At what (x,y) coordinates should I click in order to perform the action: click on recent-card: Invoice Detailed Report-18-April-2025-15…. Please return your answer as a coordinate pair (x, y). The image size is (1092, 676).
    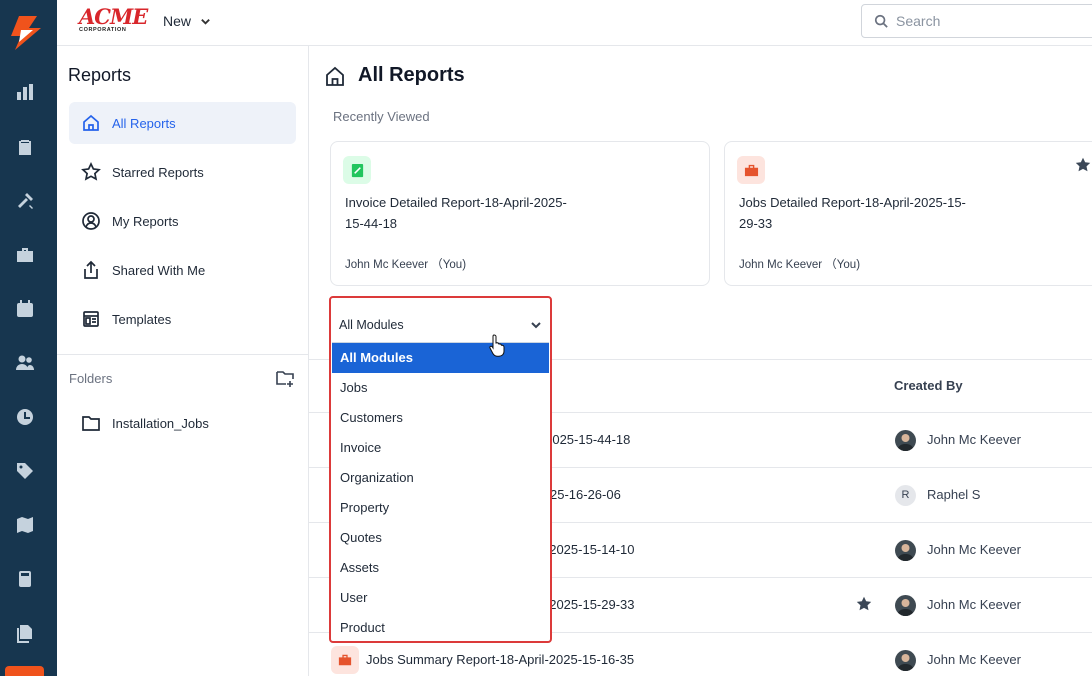
    Looking at the image, I should click on (520, 213).